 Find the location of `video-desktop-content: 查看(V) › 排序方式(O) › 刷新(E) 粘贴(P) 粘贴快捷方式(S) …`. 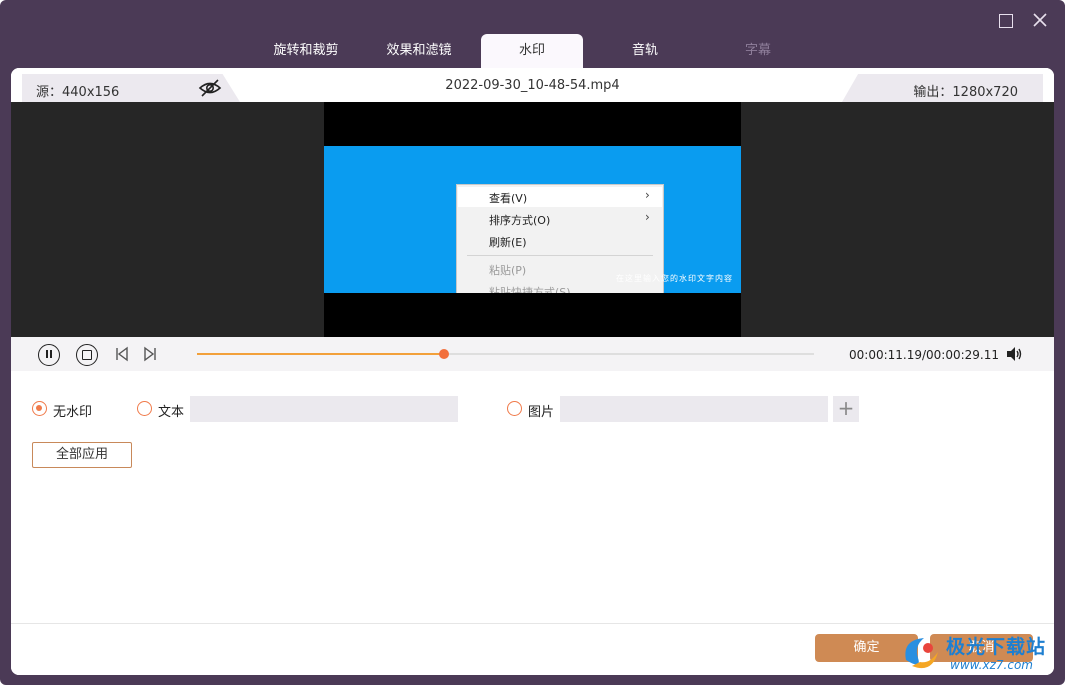

video-desktop-content: 查看(V) › 排序方式(O) › 刷新(E) 粘贴(P) 粘贴快捷方式(S) … is located at coordinates (532, 219).